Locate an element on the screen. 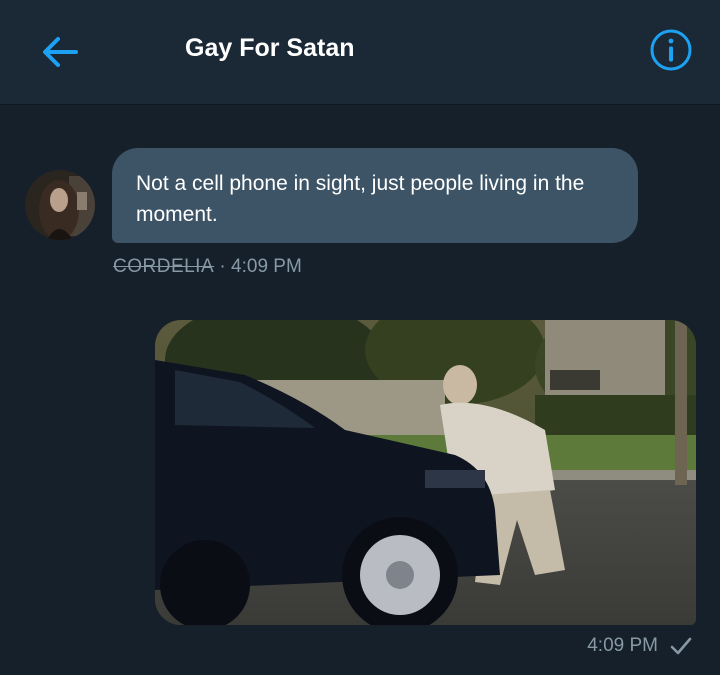  message-meta: CORDELIA · 4:09 PM is located at coordinates (207, 267).